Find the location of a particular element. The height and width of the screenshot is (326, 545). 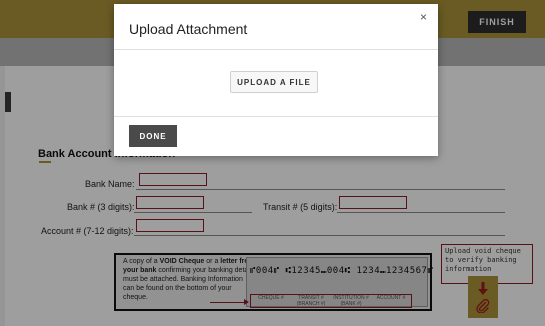

done-button: DONE is located at coordinates (153, 136).